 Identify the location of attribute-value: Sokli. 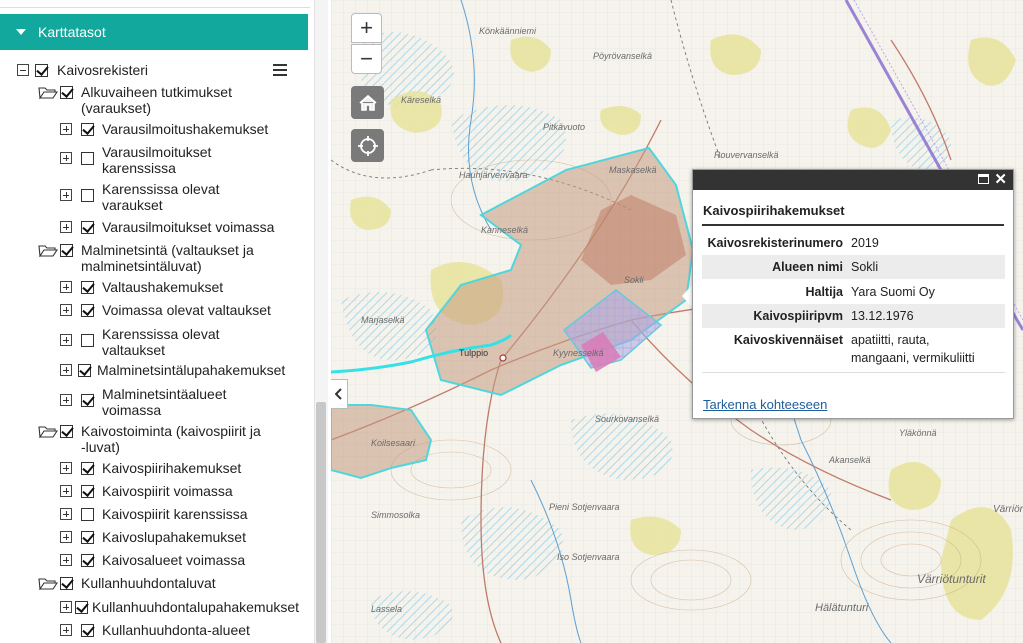
(865, 267).